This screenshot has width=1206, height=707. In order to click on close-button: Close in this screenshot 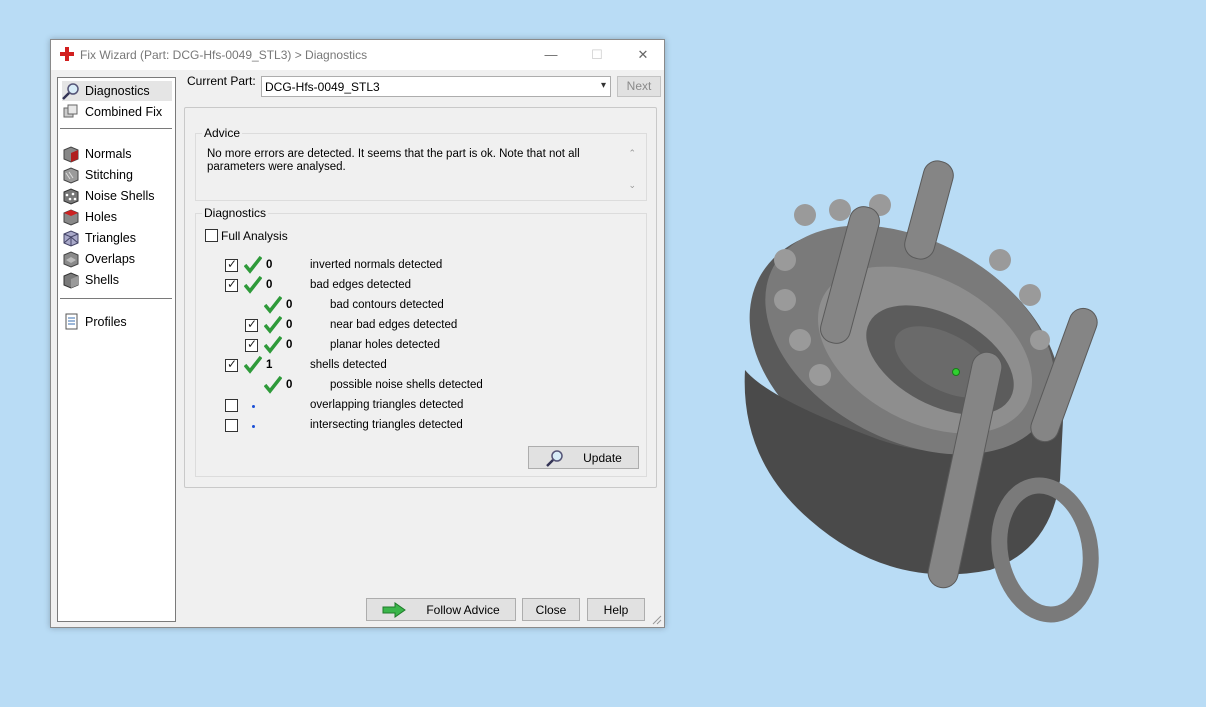, I will do `click(551, 609)`.